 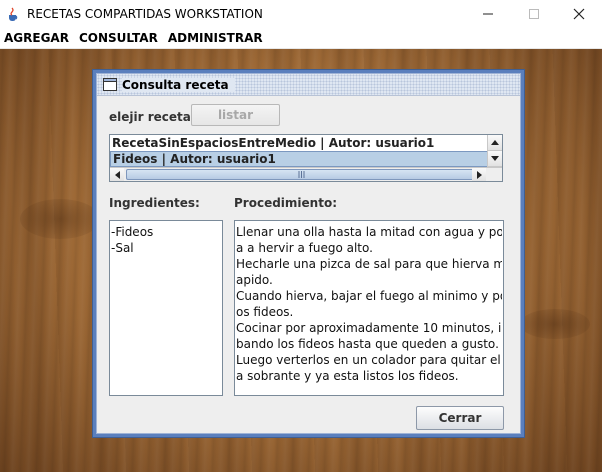 What do you see at coordinates (254, 280) in the screenshot?
I see `procedure-line: apido.` at bounding box center [254, 280].